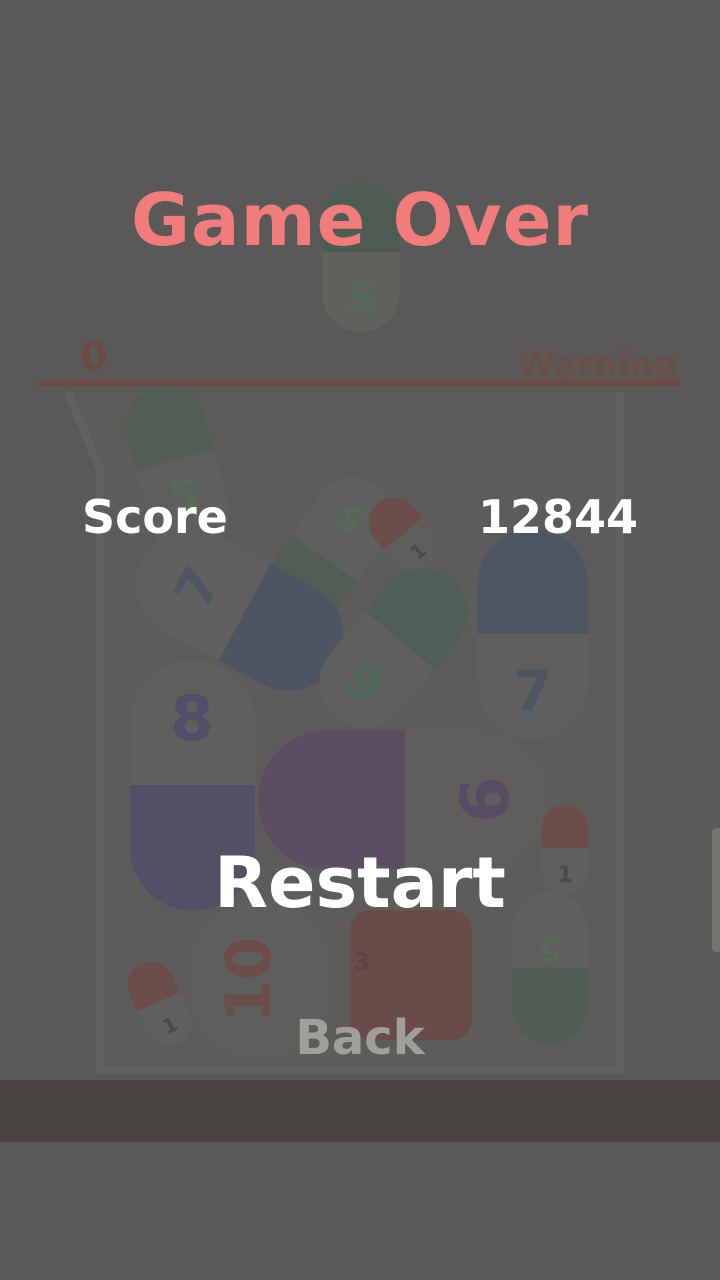 The height and width of the screenshot is (1280, 720). I want to click on pill-7-right: 7, so click(533, 634).